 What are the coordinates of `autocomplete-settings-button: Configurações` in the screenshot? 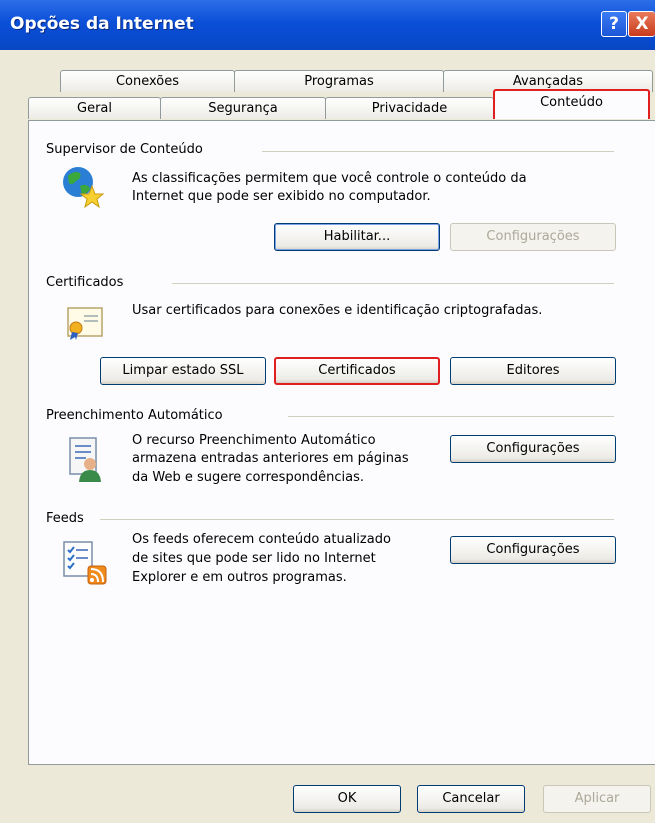 It's located at (533, 449).